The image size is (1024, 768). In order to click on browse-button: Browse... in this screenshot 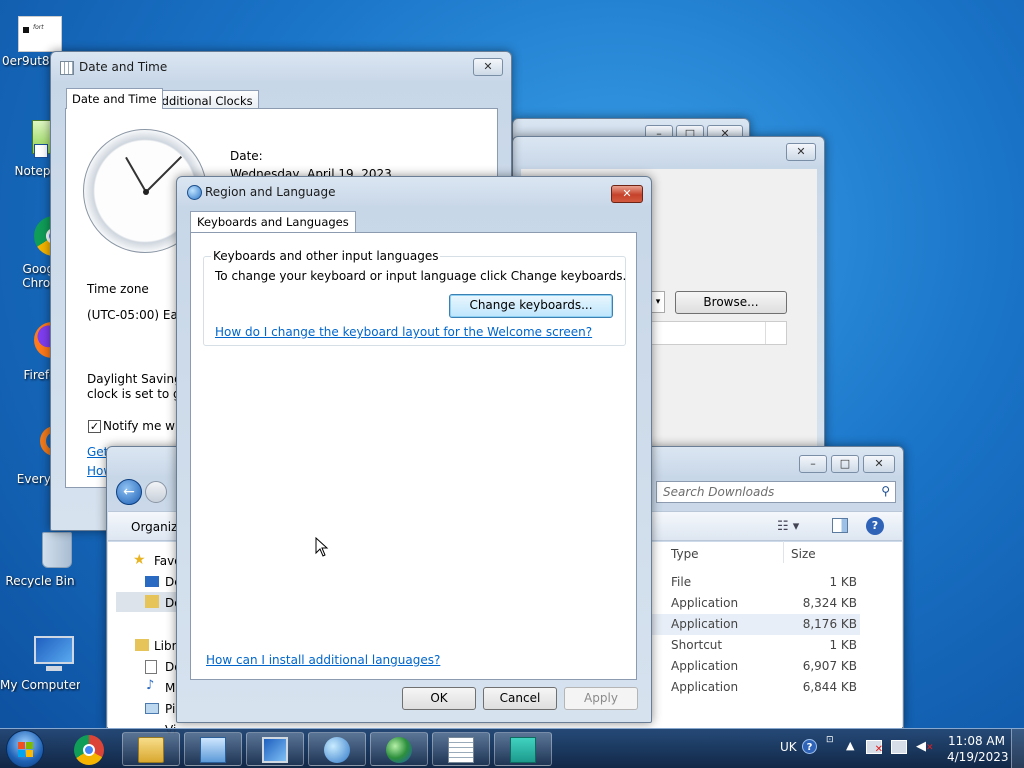, I will do `click(731, 302)`.